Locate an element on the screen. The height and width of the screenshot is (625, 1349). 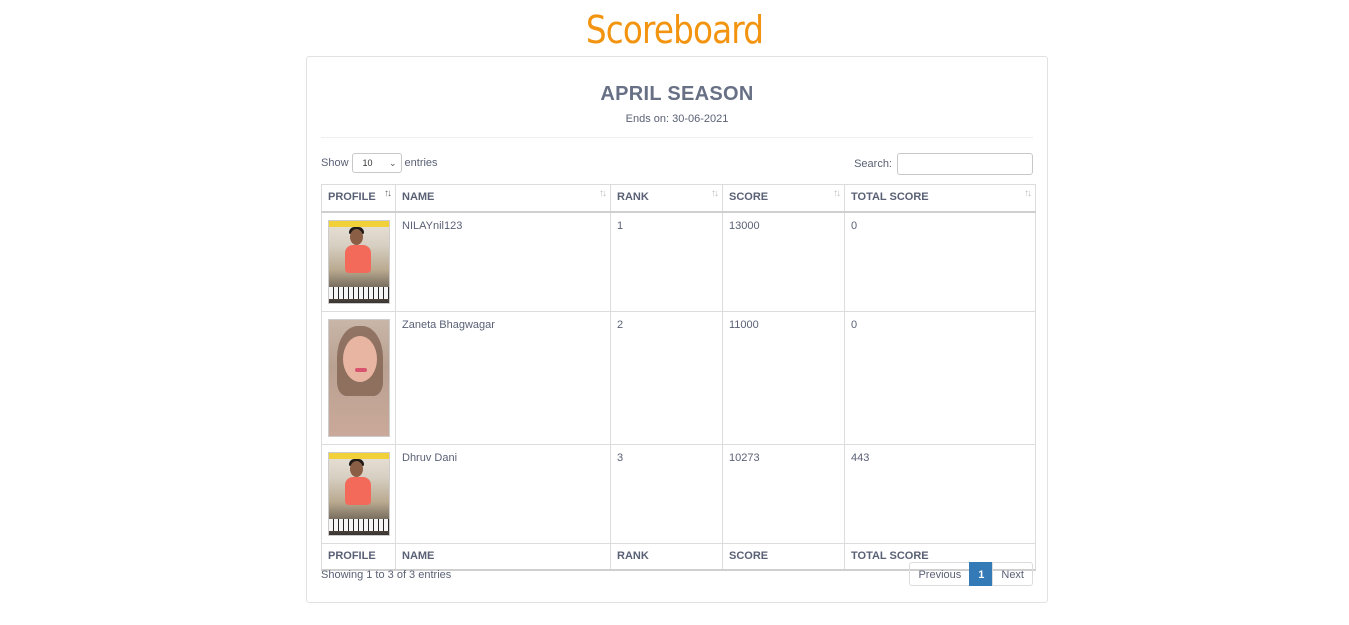
column-header-score: SCORE ↑↓ is located at coordinates (783, 198).